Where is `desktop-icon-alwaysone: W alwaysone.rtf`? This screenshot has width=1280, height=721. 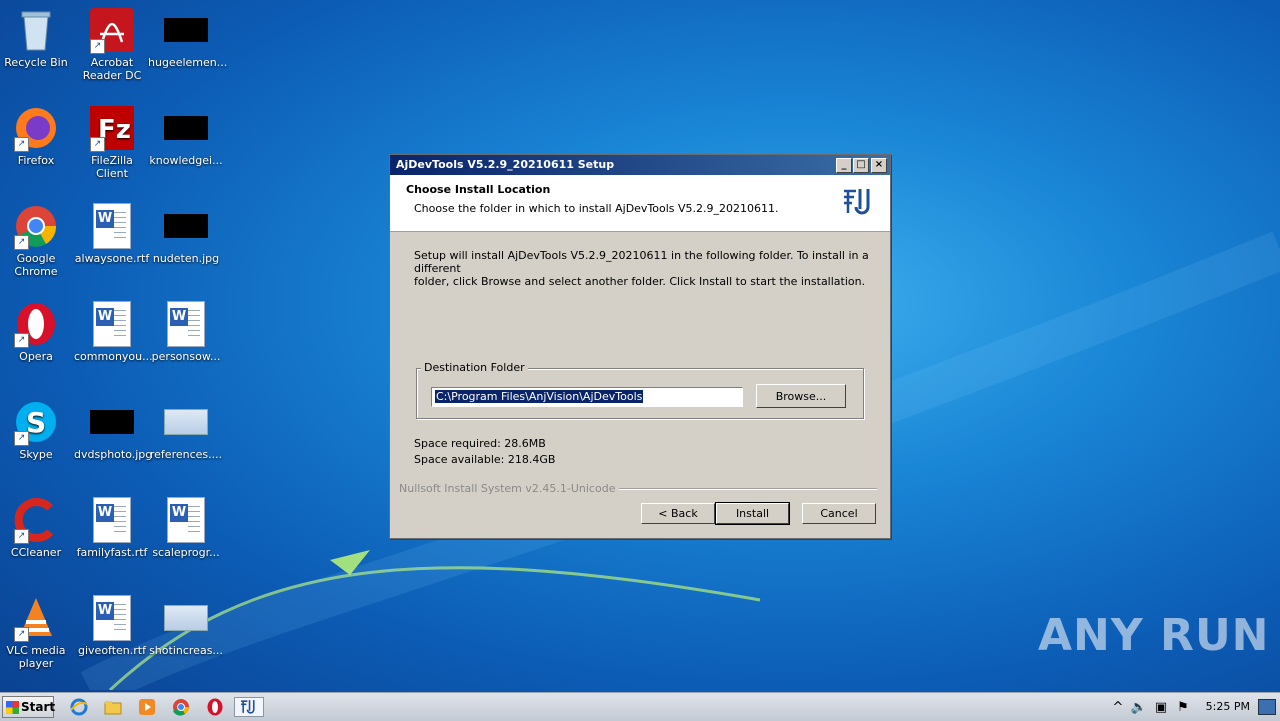
desktop-icon-alwaysone: W alwaysone.rtf is located at coordinates (112, 234).